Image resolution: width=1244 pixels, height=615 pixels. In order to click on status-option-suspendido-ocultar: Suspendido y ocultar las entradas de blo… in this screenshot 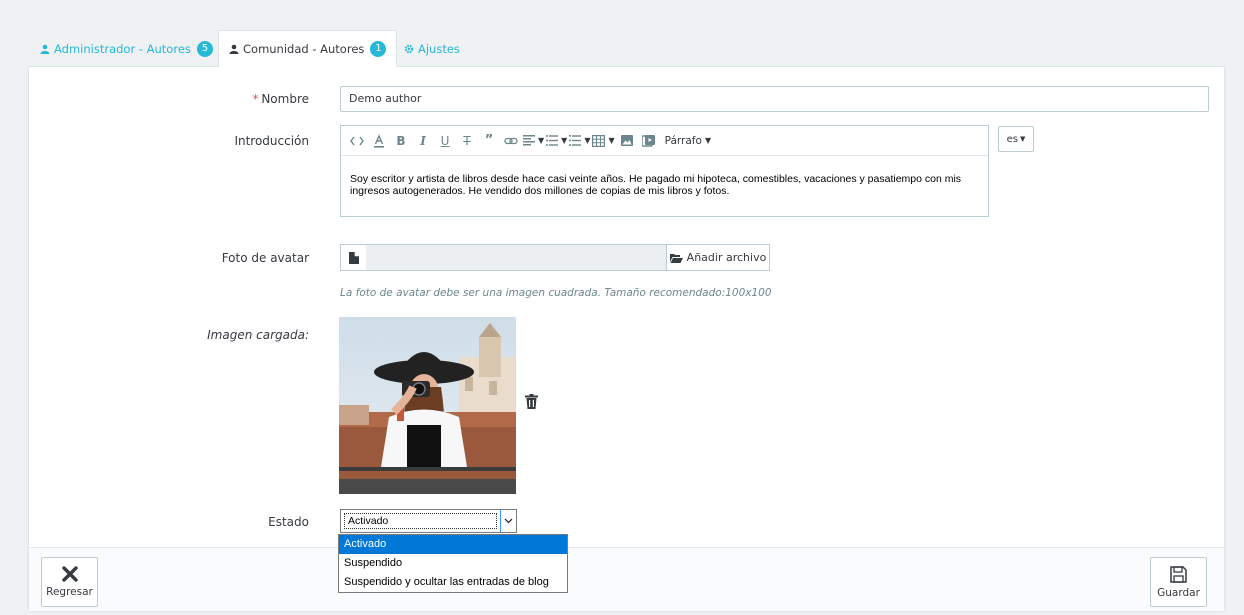, I will do `click(453, 582)`.